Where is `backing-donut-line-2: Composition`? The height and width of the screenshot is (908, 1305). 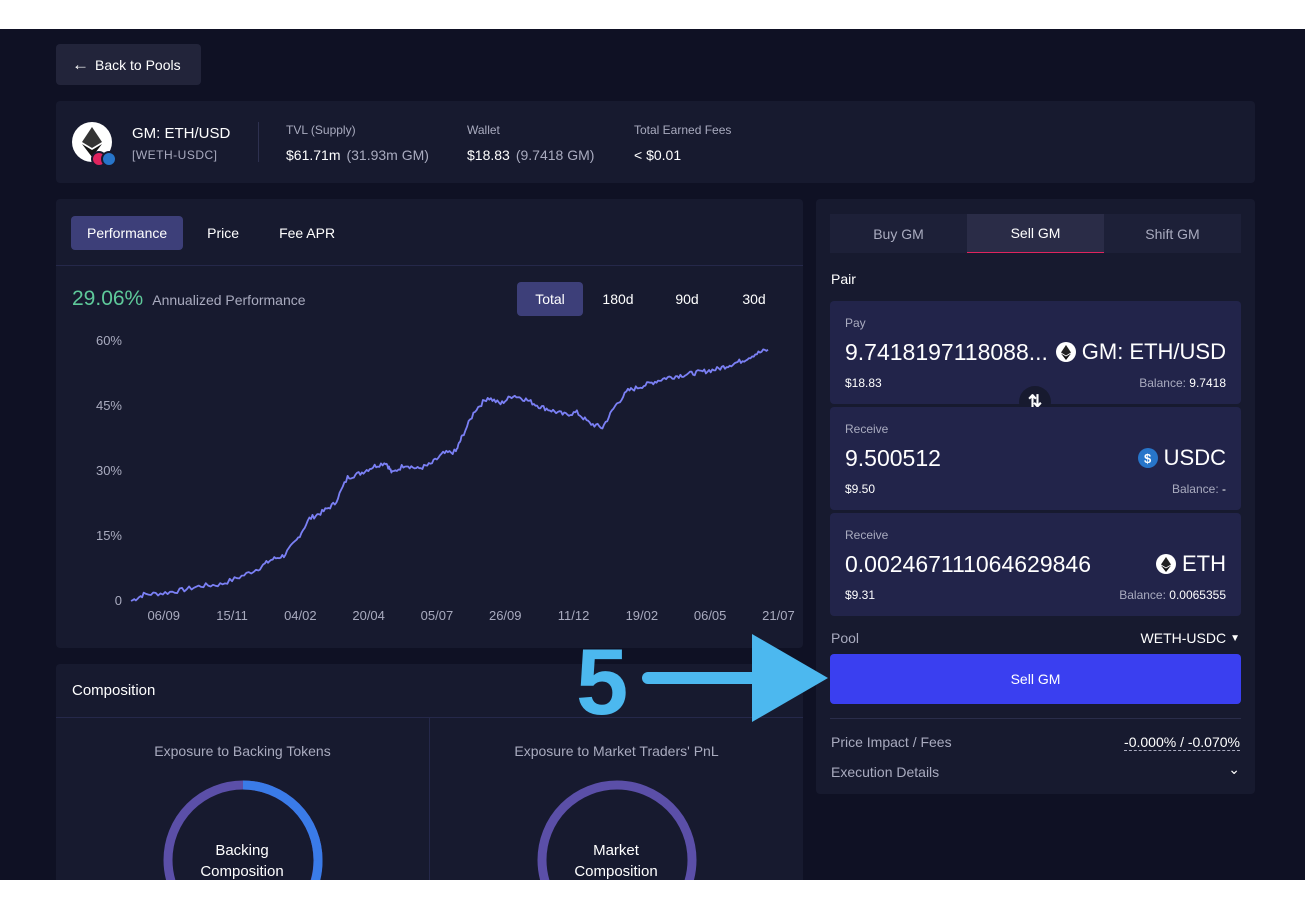
backing-donut-line-2: Composition is located at coordinates (242, 871).